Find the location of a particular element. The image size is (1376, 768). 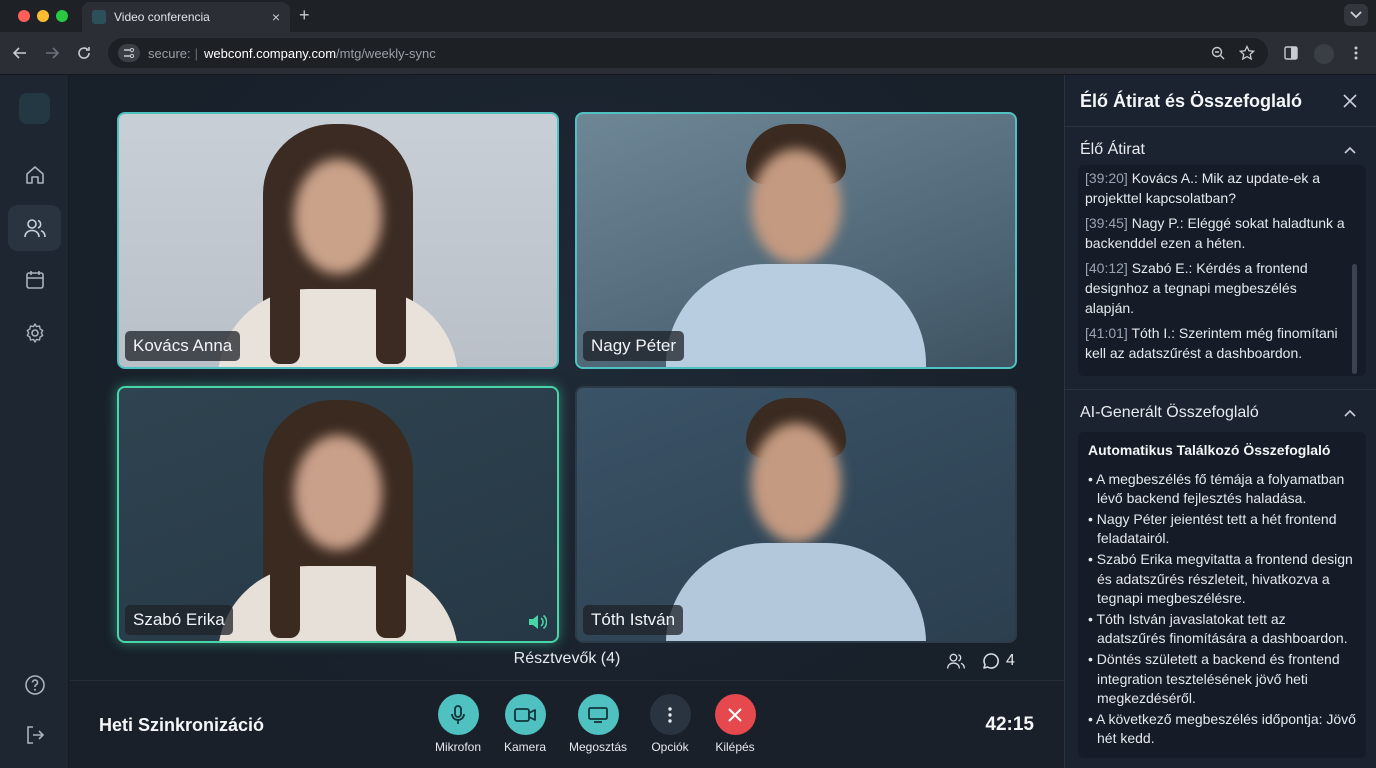

panel-close-icon is located at coordinates (1350, 101).